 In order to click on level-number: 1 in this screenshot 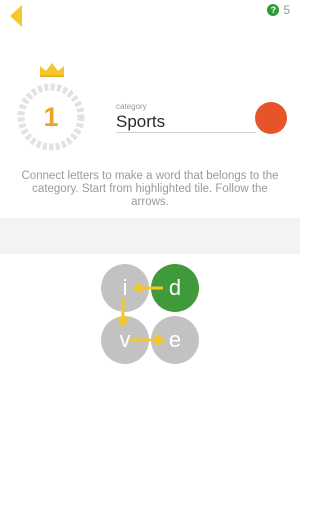, I will do `click(51, 116)`.